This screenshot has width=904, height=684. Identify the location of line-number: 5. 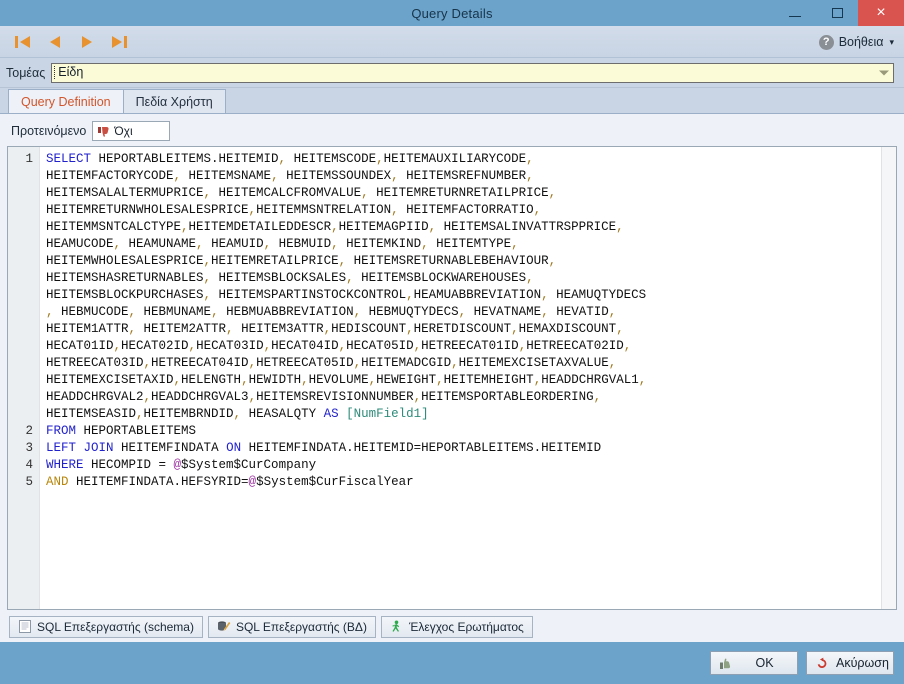
(29, 482).